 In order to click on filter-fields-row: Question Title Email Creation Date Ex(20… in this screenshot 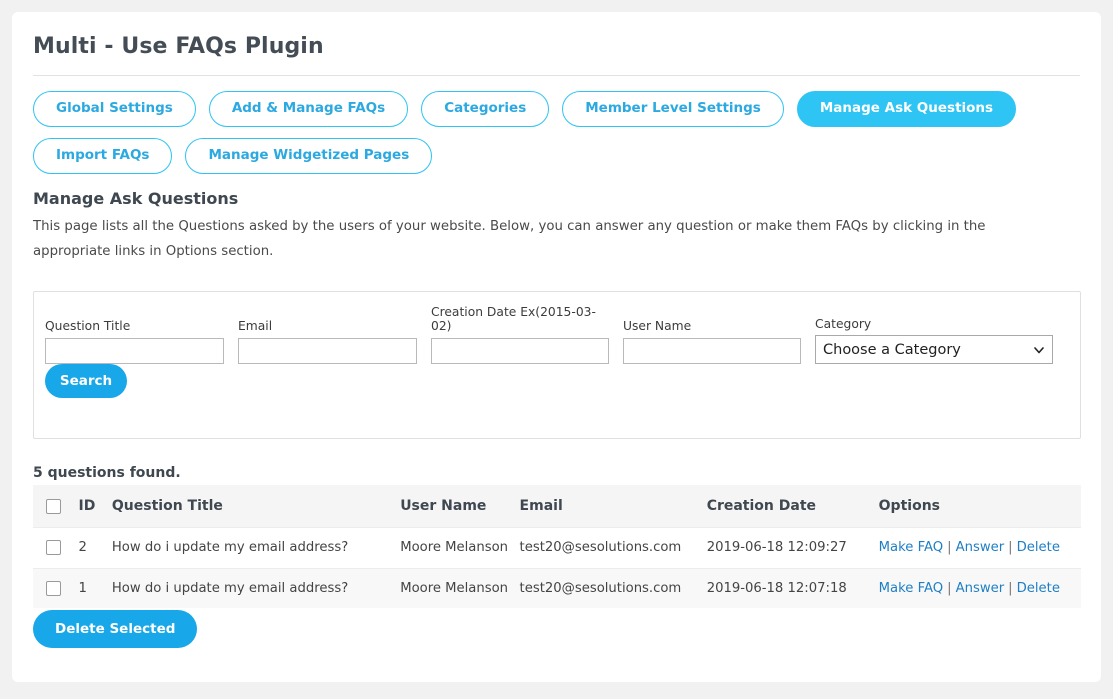, I will do `click(557, 328)`.